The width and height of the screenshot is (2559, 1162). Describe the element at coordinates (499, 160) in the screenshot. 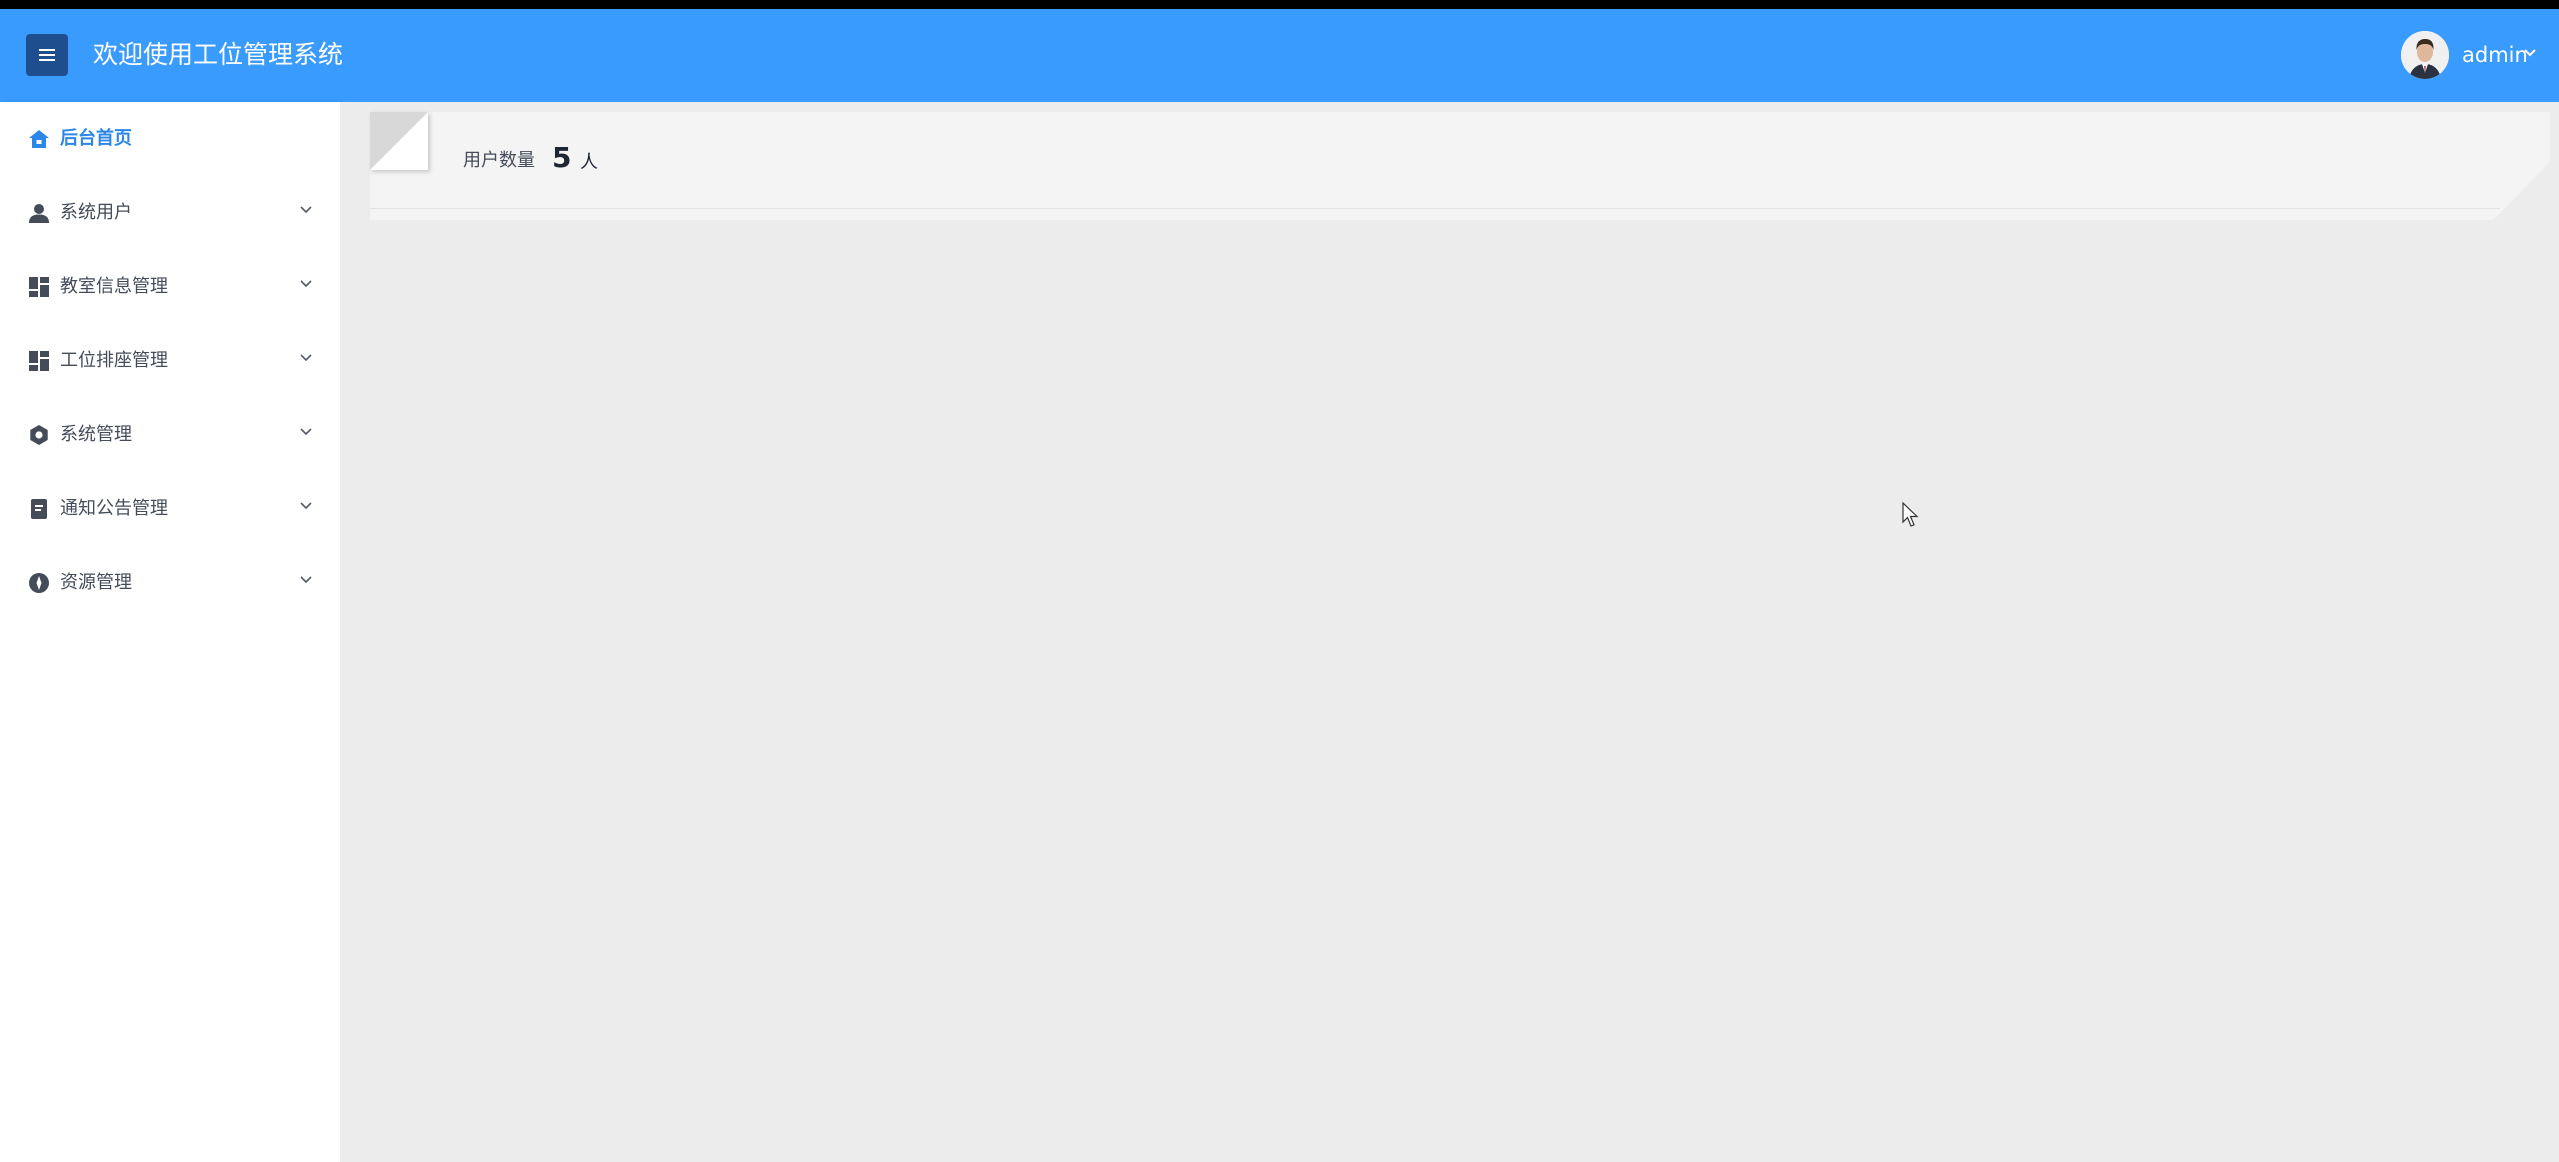

I see `user-count-label: 用户数量` at that location.